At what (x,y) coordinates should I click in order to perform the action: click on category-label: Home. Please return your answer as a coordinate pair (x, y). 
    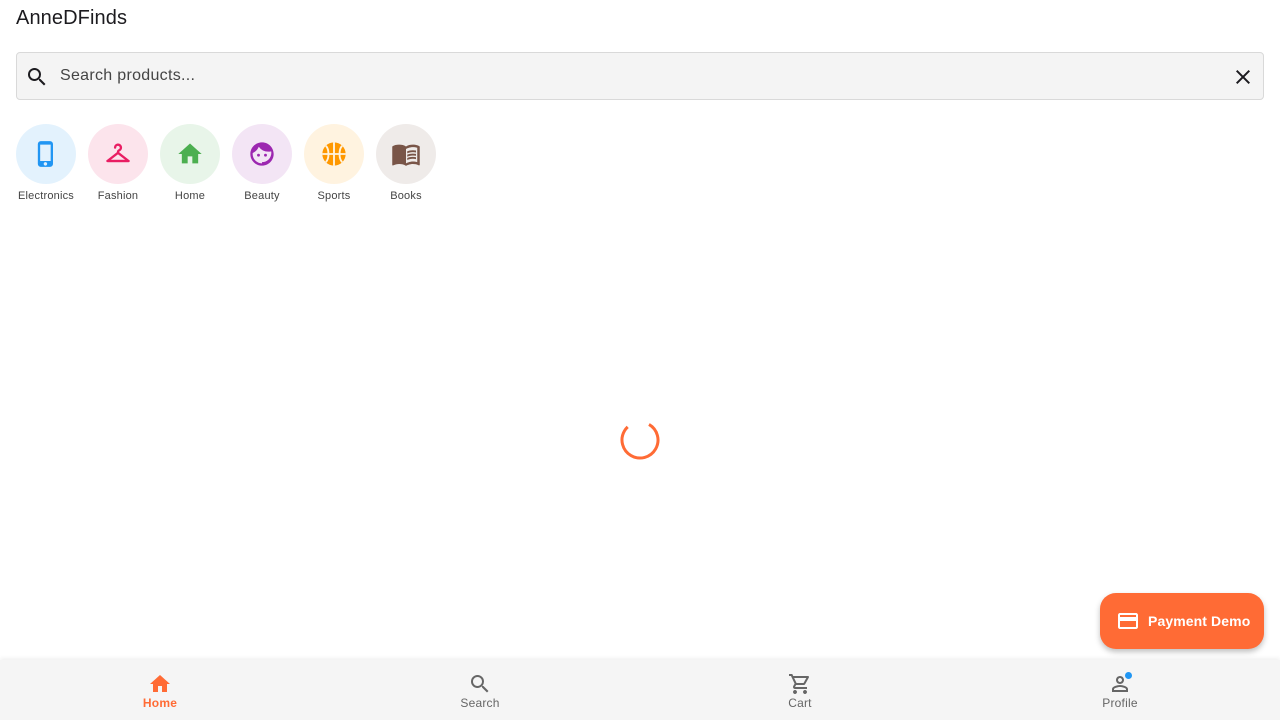
    Looking at the image, I should click on (190, 196).